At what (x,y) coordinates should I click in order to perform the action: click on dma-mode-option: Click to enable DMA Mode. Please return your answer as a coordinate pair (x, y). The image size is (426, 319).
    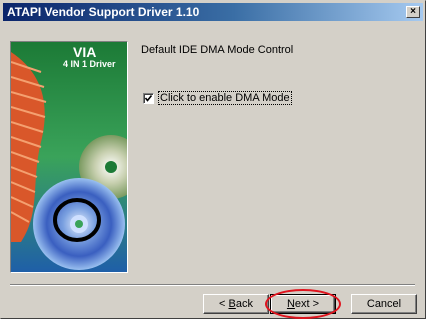
    Looking at the image, I should click on (217, 98).